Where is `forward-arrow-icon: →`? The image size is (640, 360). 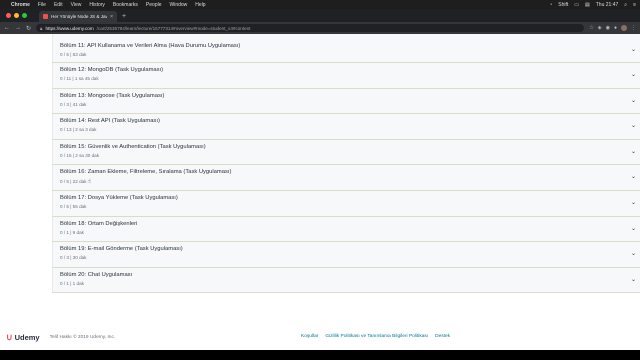
forward-arrow-icon: → is located at coordinates (18, 28).